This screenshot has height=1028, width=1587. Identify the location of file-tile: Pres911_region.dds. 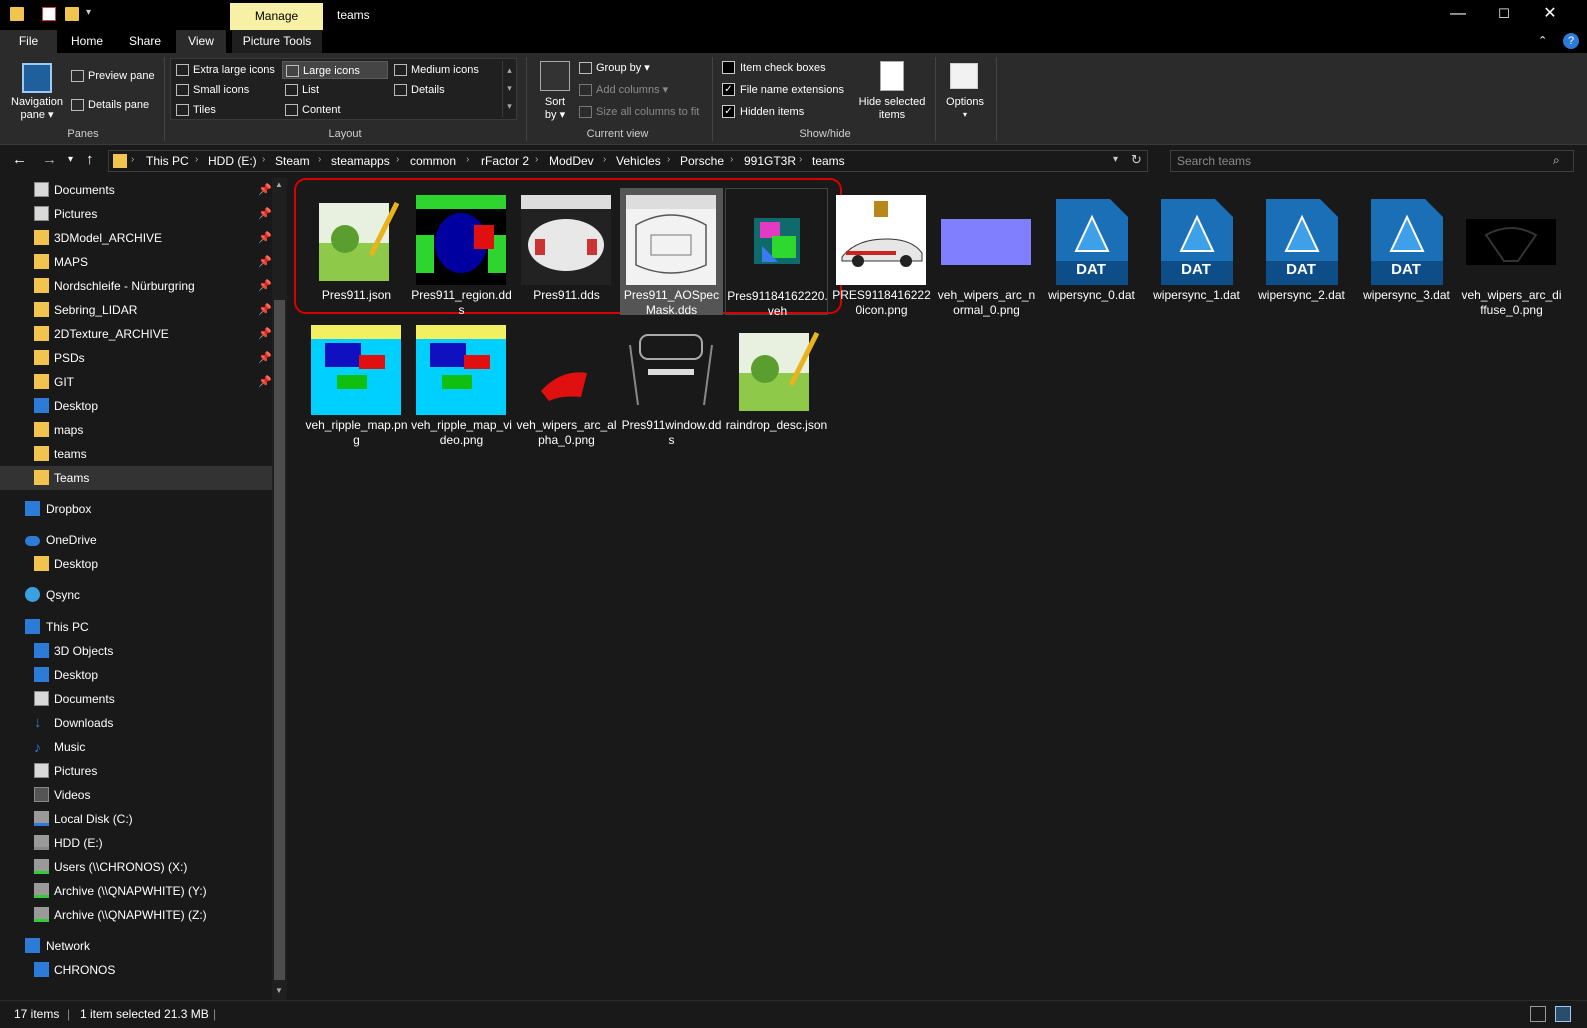
(461, 252).